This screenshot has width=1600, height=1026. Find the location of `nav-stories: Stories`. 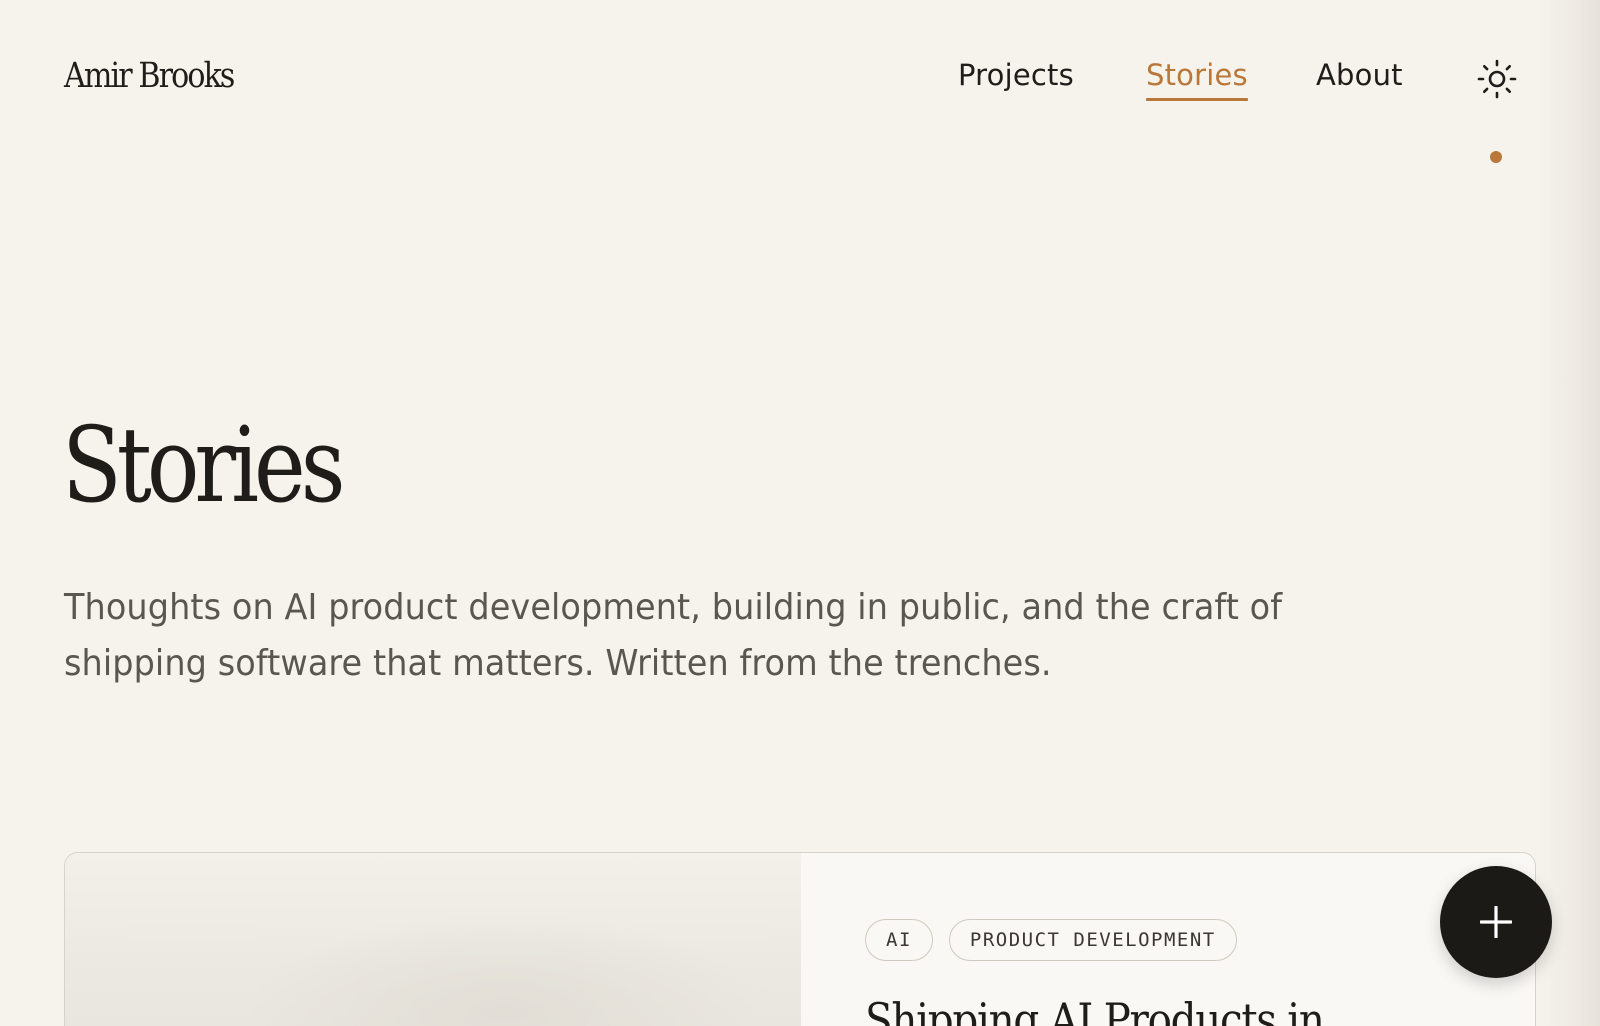

nav-stories: Stories is located at coordinates (1197, 79).